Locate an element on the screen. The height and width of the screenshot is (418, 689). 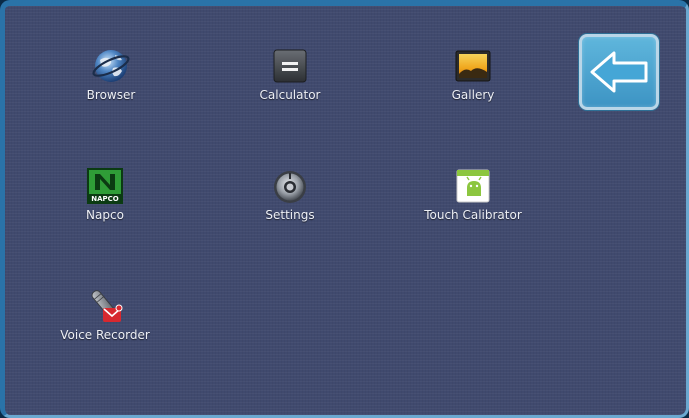
app-label: Touch Calibrator is located at coordinates (473, 215).